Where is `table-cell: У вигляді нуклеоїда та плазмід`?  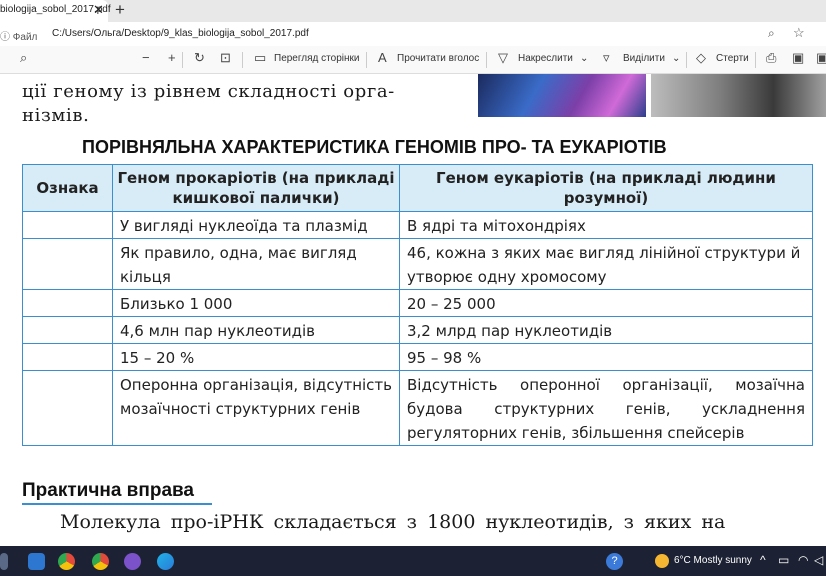
table-cell: У вигляді нуклеоїда та плазмід is located at coordinates (256, 225).